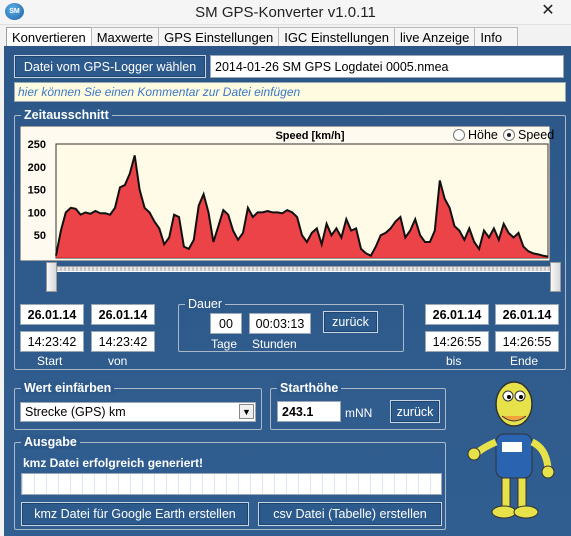  I want to click on bis-time-field: 14:26:55, so click(457, 341).